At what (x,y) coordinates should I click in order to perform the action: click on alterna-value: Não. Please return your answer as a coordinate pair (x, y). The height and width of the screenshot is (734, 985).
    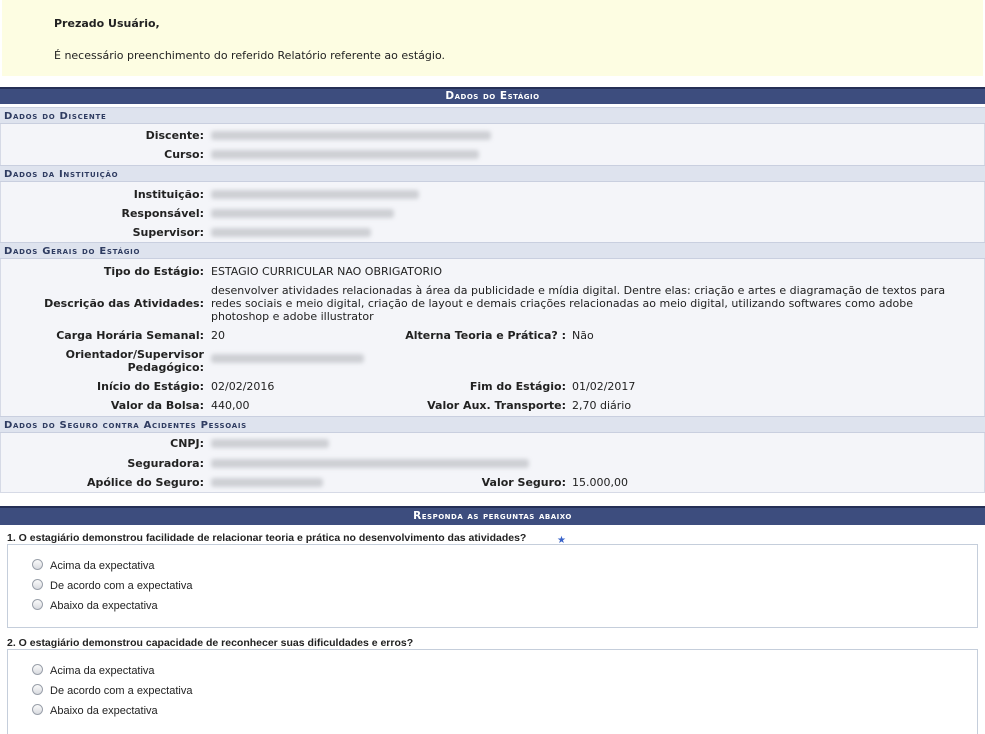
    Looking at the image, I should click on (583, 335).